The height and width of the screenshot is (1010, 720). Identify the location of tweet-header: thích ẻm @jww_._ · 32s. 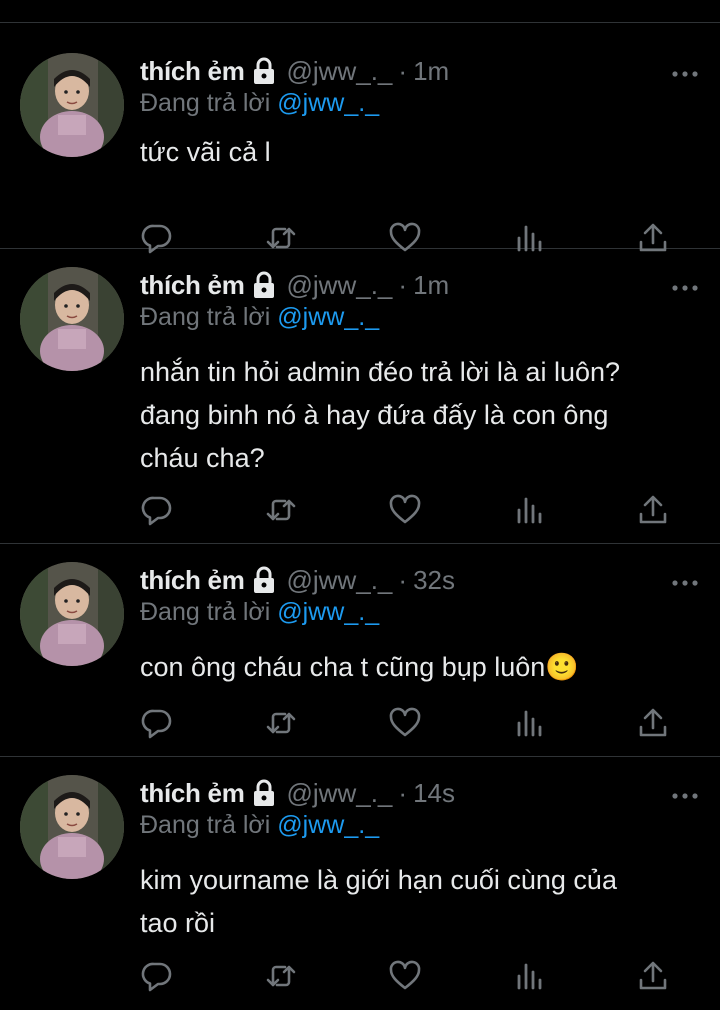
(297, 580).